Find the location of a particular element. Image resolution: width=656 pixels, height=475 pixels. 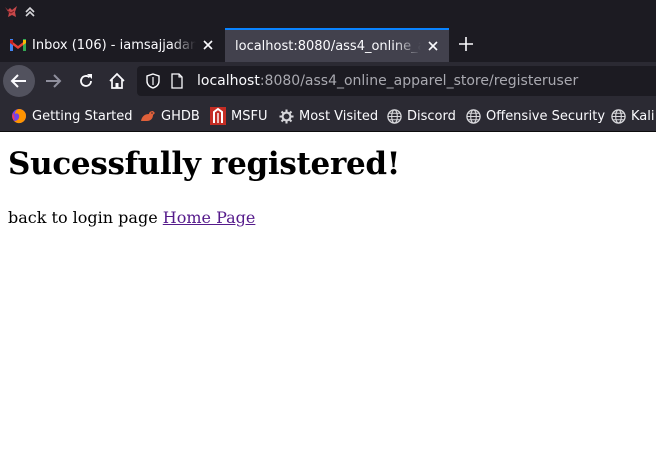

back-button is located at coordinates (19, 81).